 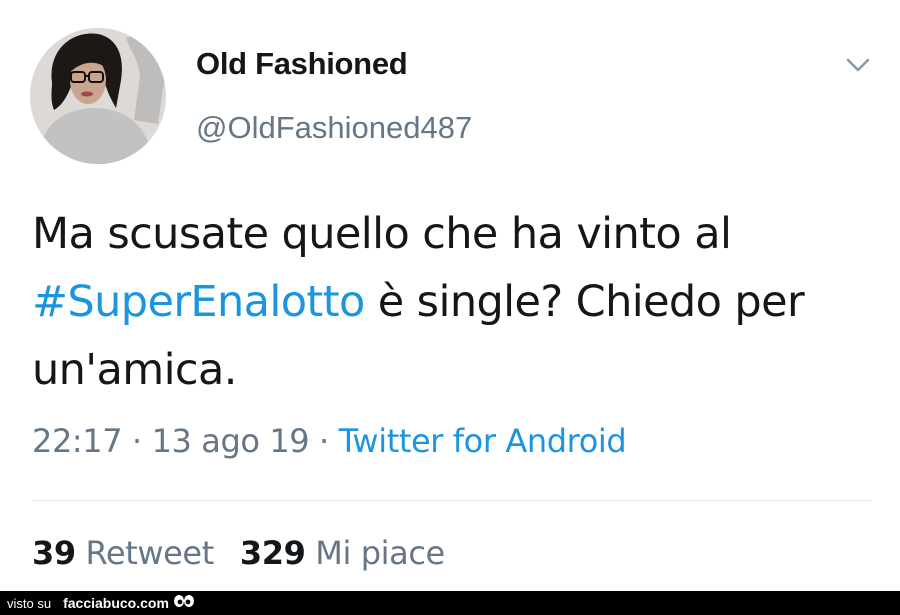 What do you see at coordinates (198, 302) in the screenshot?
I see `hashtag-link: #SuperEnalotto` at bounding box center [198, 302].